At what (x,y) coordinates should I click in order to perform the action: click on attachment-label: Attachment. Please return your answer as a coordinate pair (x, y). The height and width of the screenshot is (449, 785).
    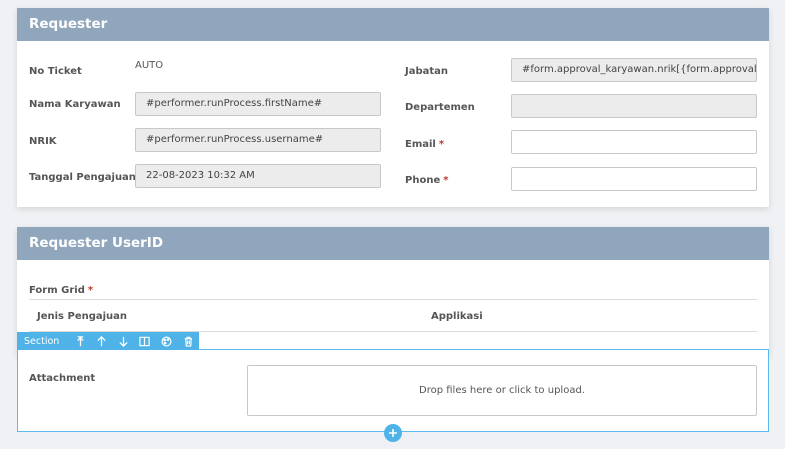
    Looking at the image, I should click on (62, 378).